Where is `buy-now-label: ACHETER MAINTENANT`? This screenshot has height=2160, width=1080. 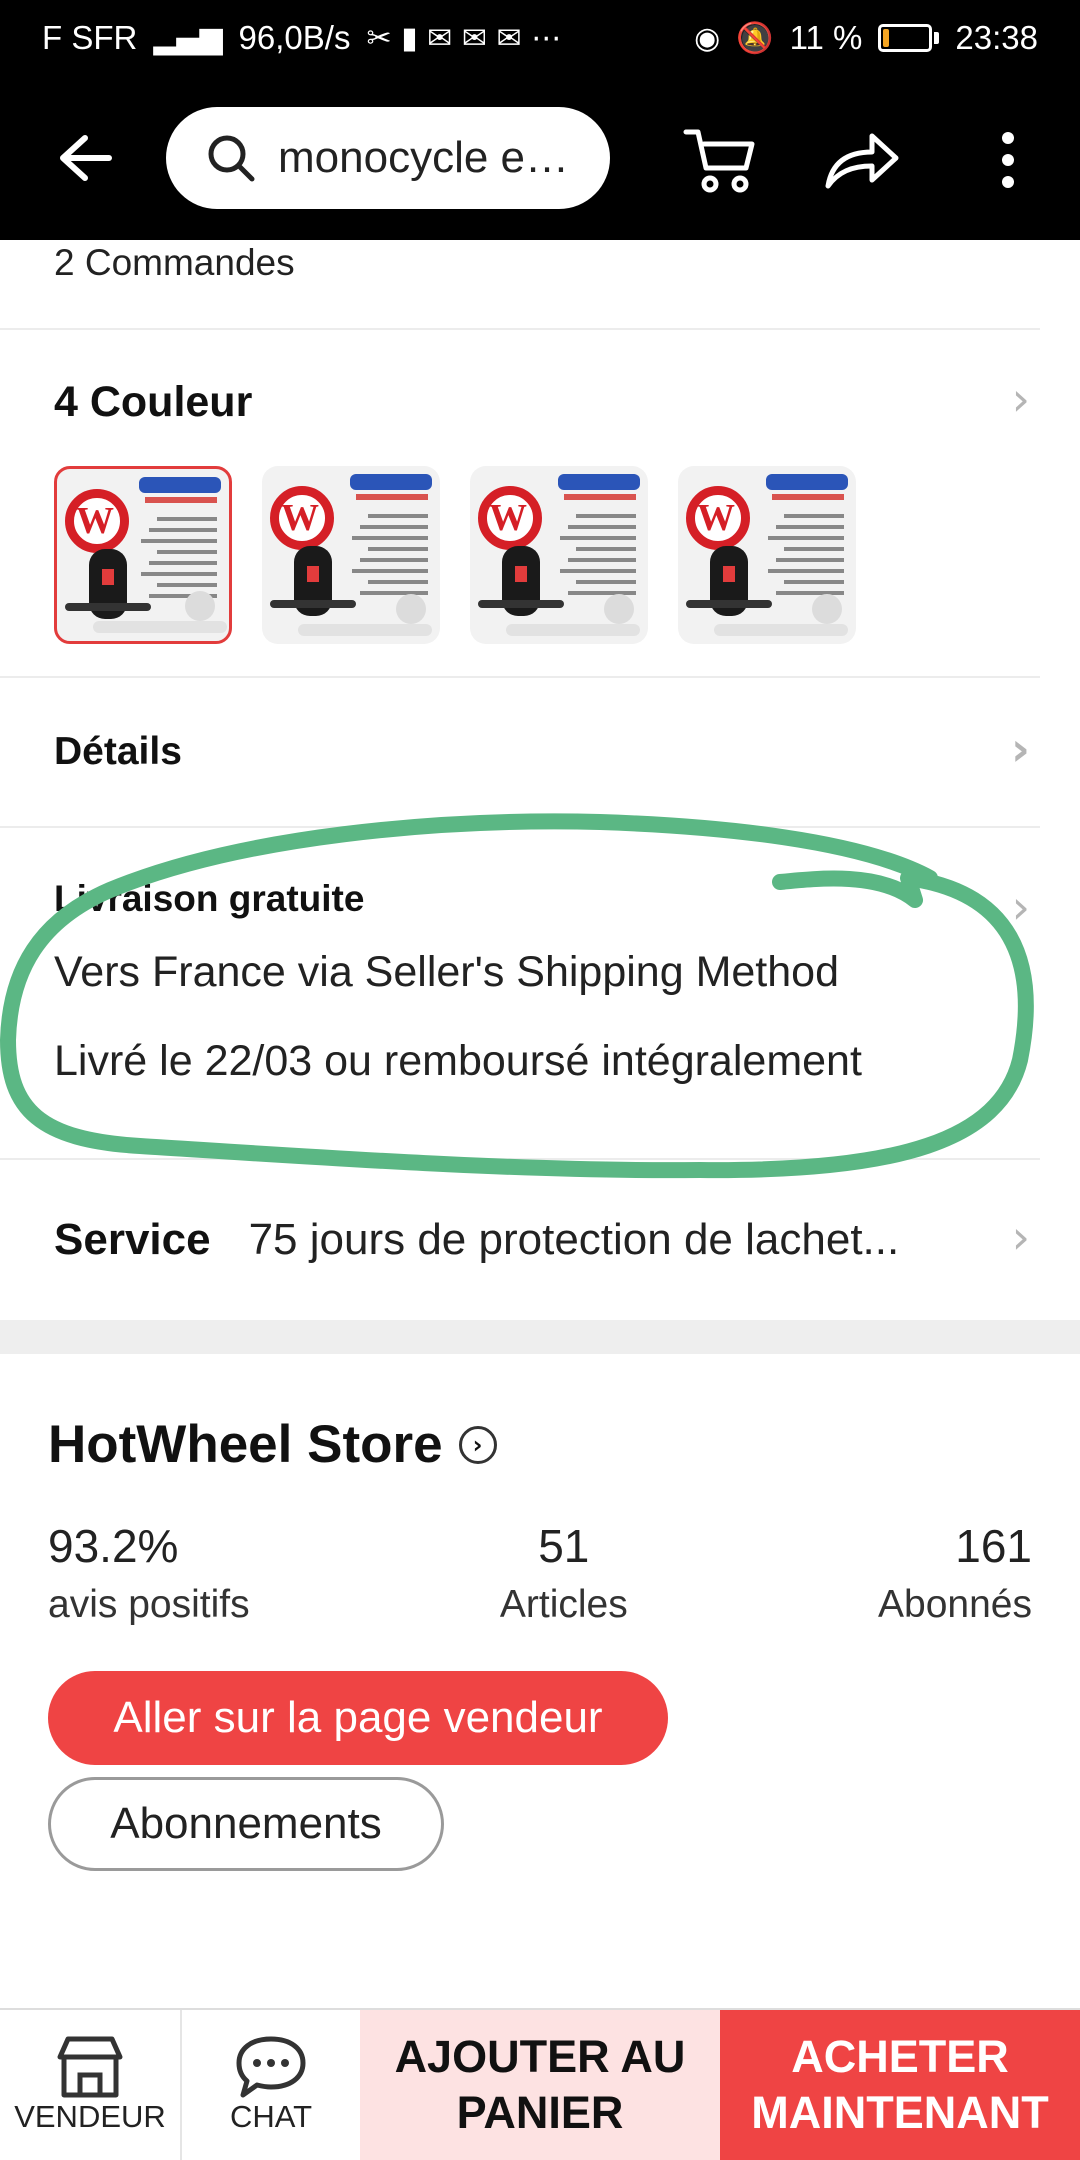 buy-now-label: ACHETER MAINTENANT is located at coordinates (900, 2084).